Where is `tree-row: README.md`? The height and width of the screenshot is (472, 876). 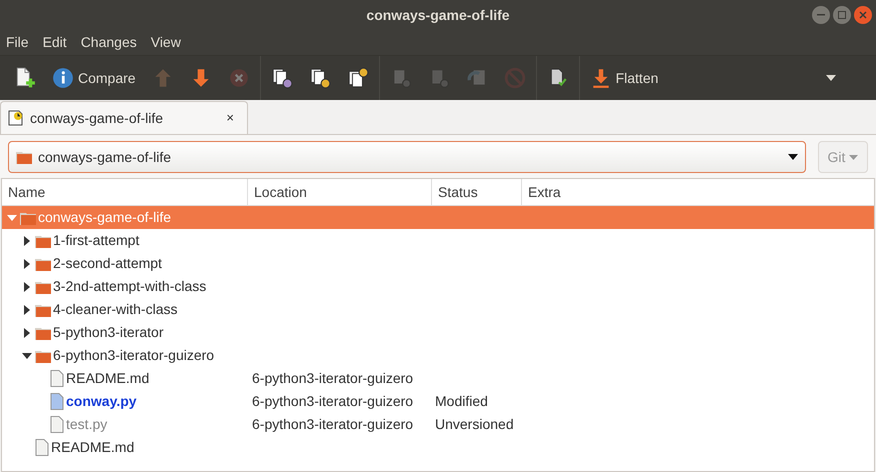 tree-row: README.md is located at coordinates (438, 447).